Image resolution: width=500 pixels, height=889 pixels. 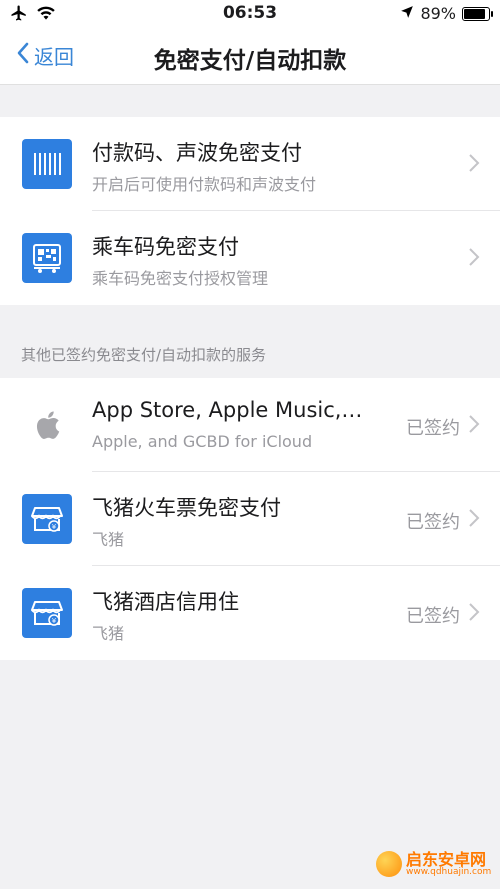 What do you see at coordinates (165, 247) in the screenshot?
I see `item-title: 乘车码免密支付` at bounding box center [165, 247].